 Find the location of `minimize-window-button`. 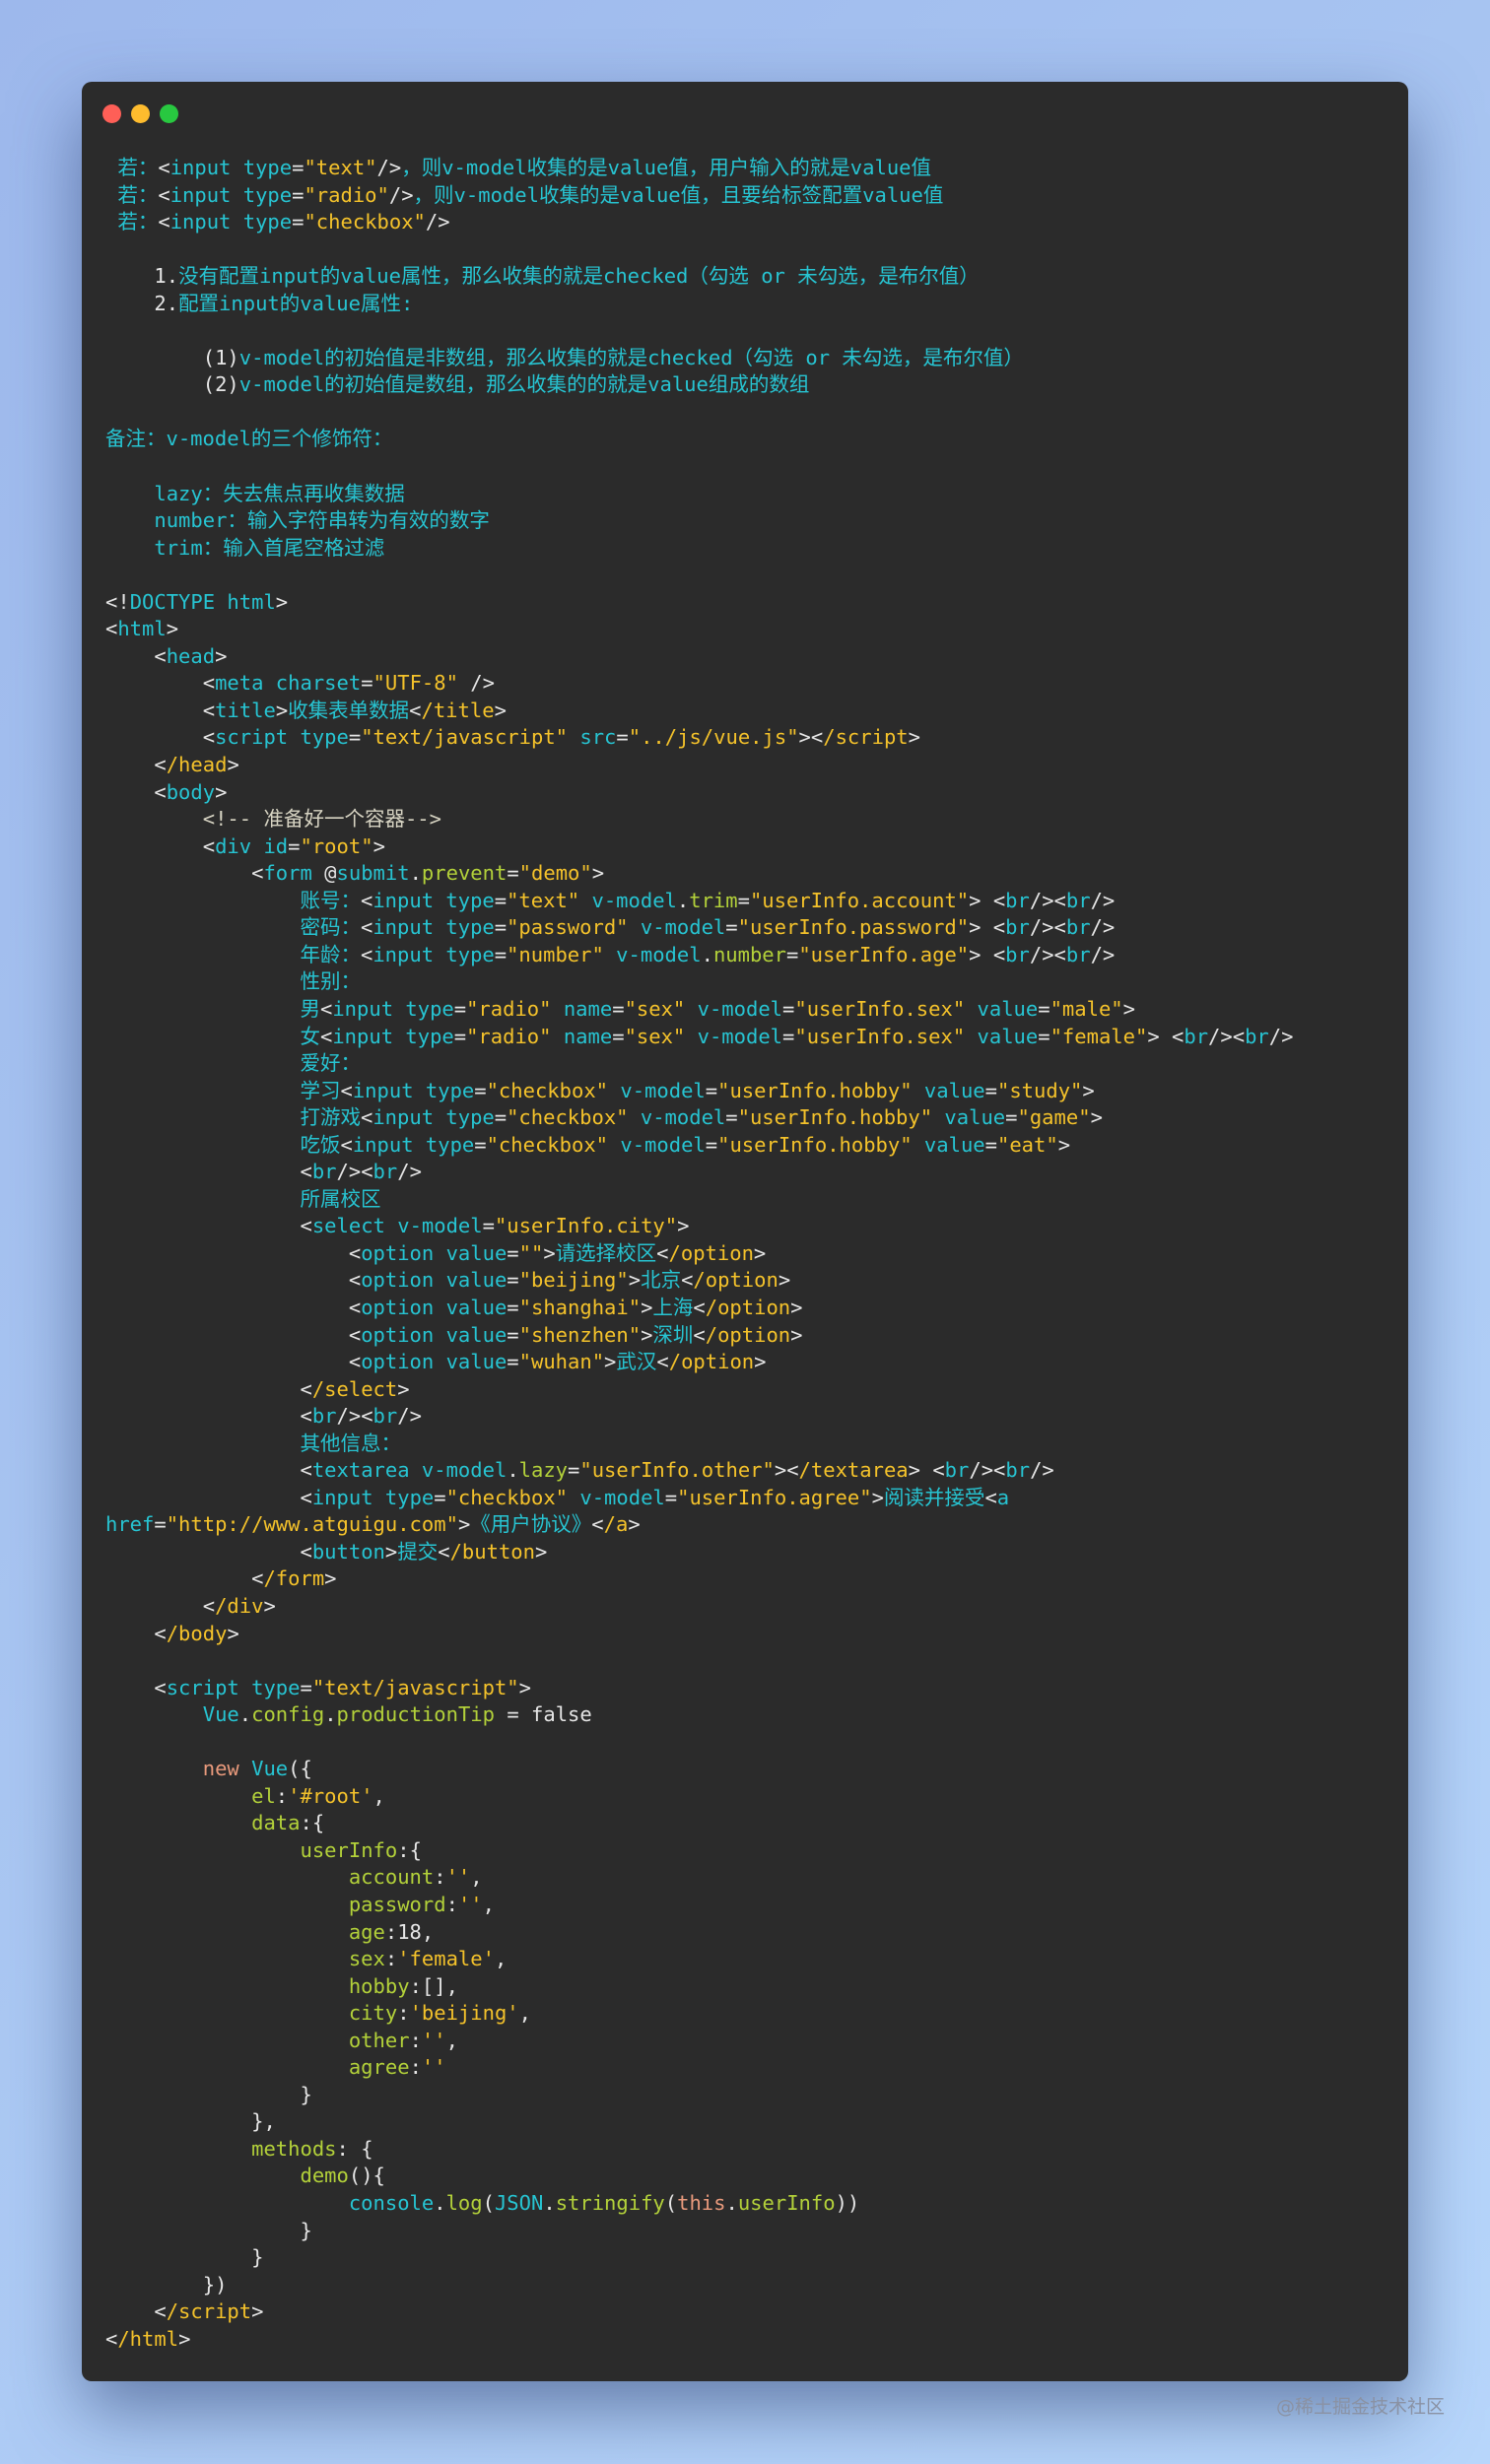

minimize-window-button is located at coordinates (140, 113).